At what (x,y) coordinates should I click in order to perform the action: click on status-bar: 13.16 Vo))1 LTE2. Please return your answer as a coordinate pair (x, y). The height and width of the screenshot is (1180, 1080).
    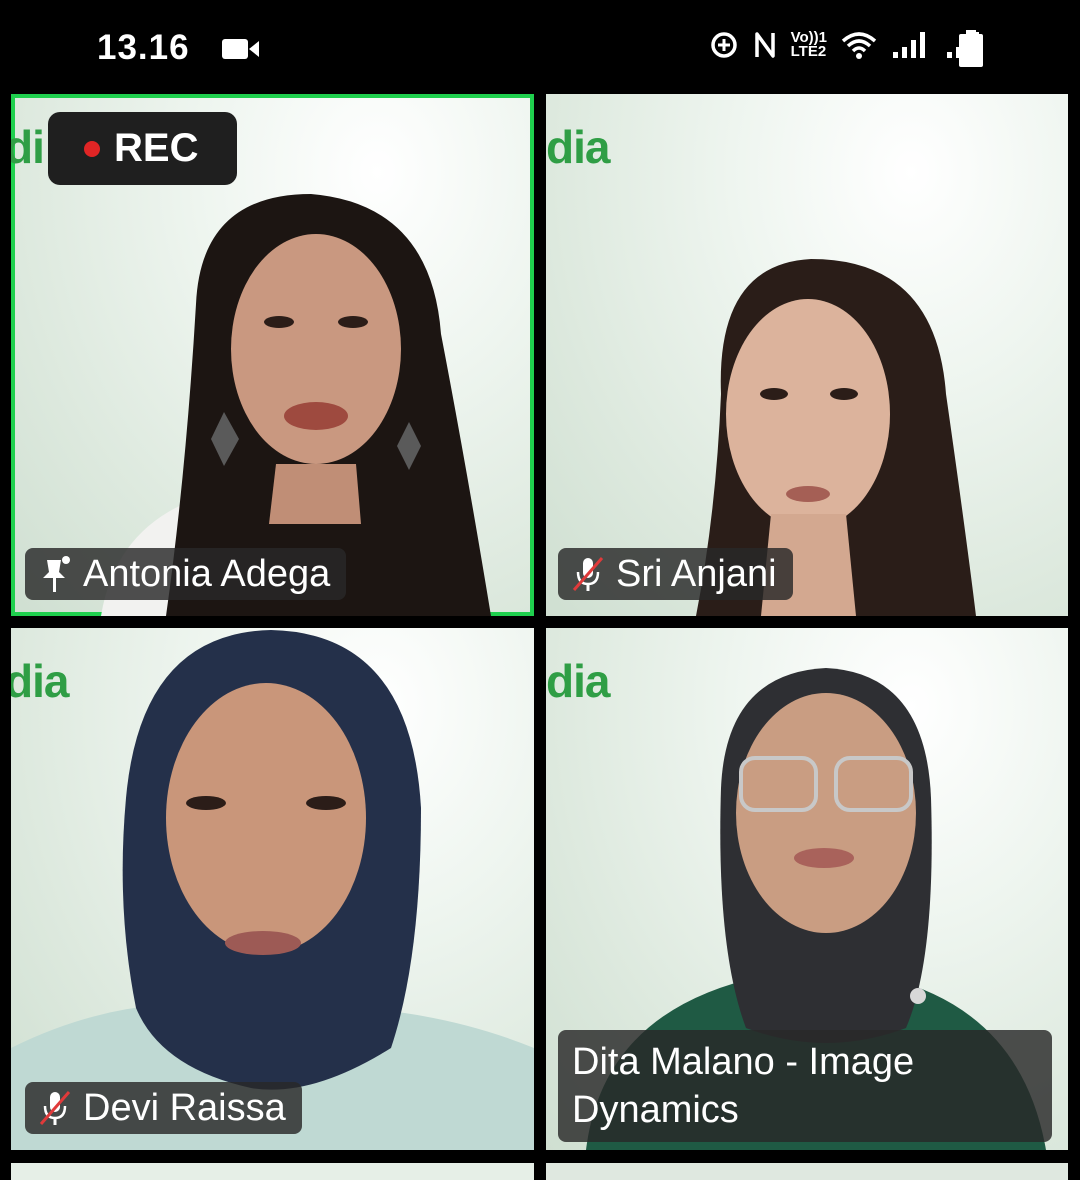
    Looking at the image, I should click on (540, 46).